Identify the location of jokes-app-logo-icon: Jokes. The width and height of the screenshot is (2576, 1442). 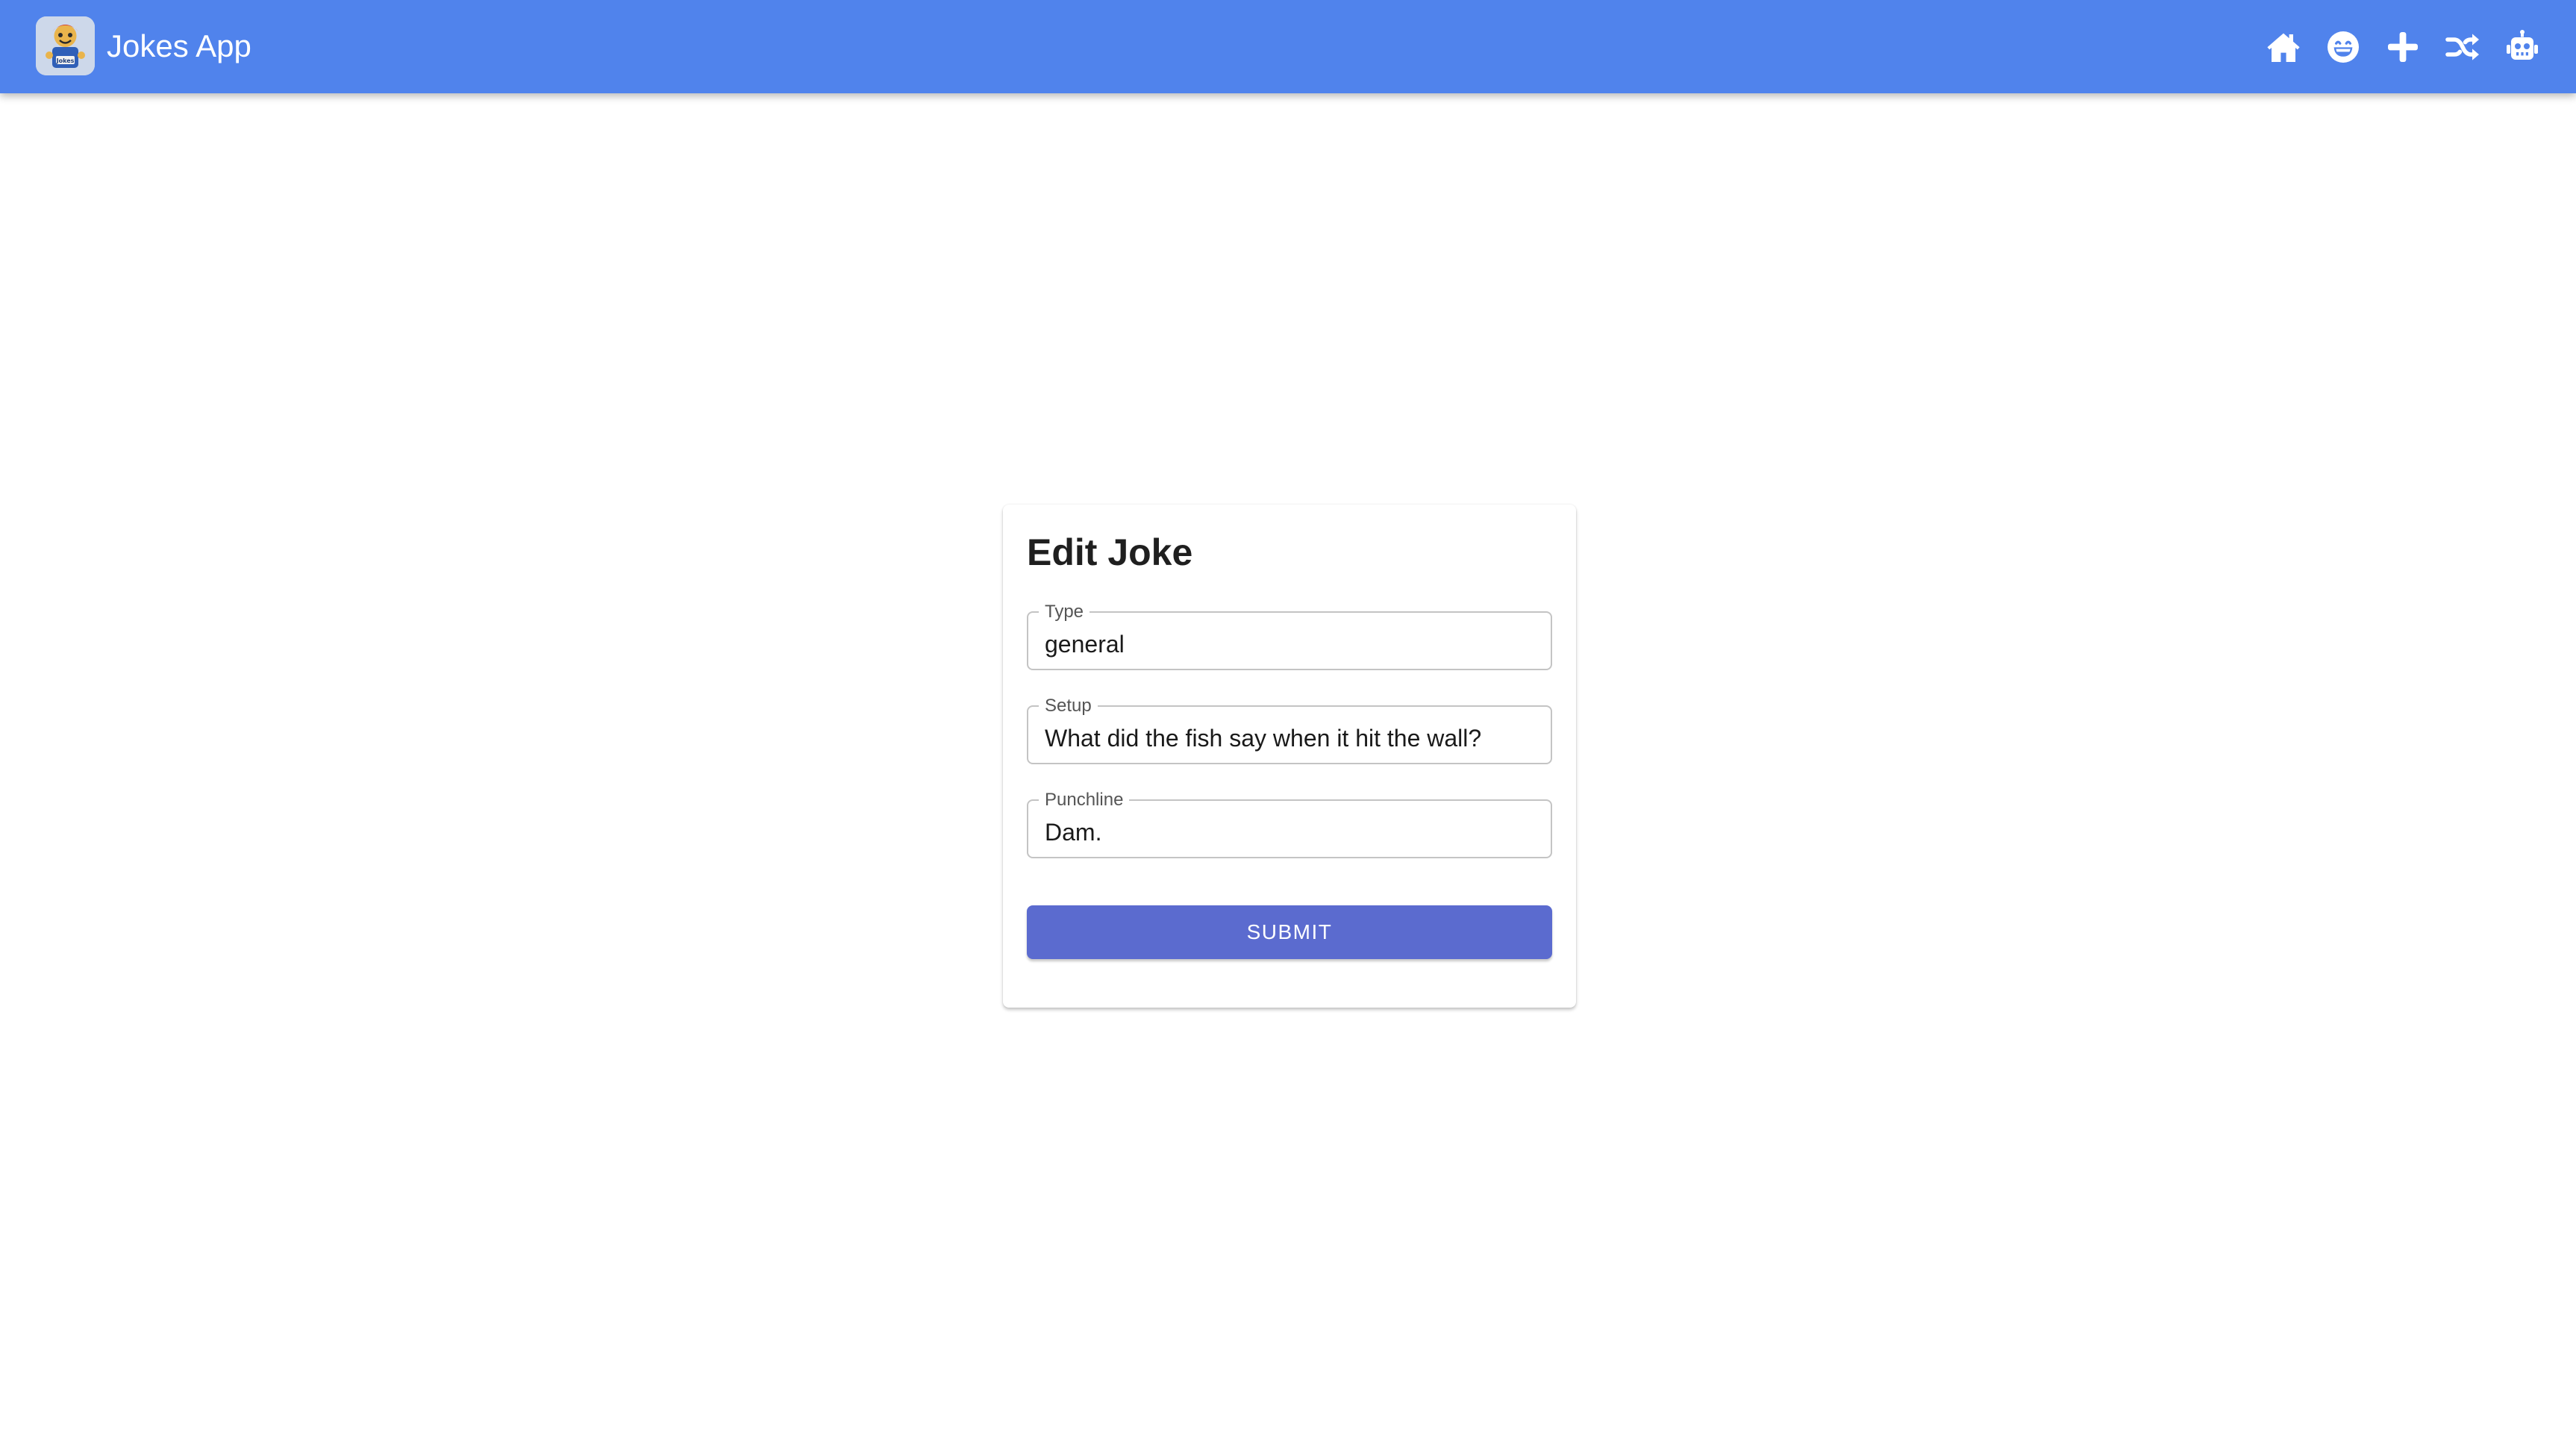
(65, 45).